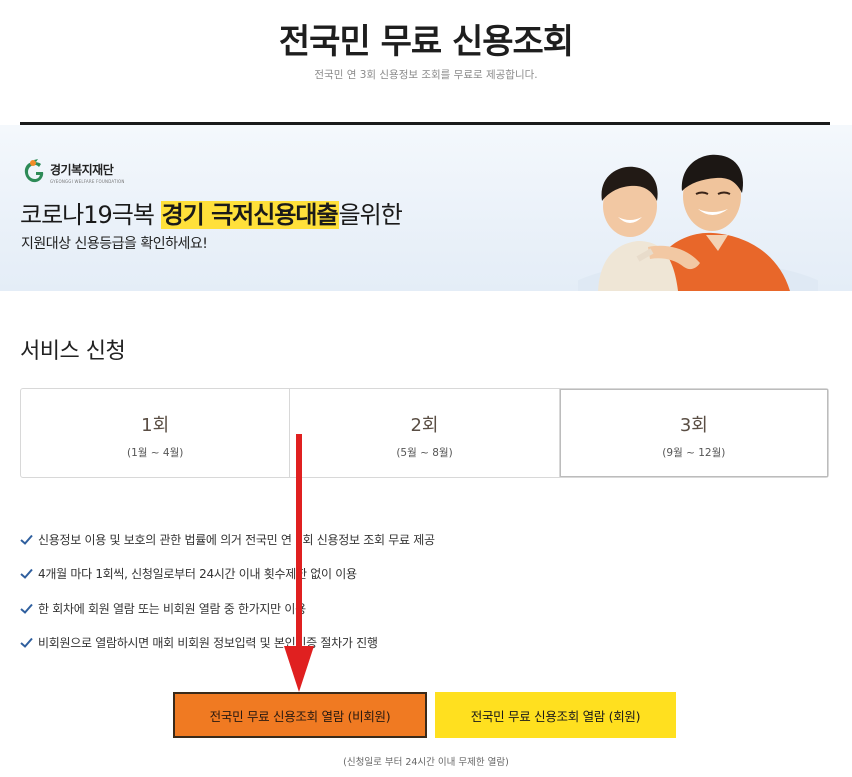  Describe the element at coordinates (155, 425) in the screenshot. I see `round-label: 1회` at that location.